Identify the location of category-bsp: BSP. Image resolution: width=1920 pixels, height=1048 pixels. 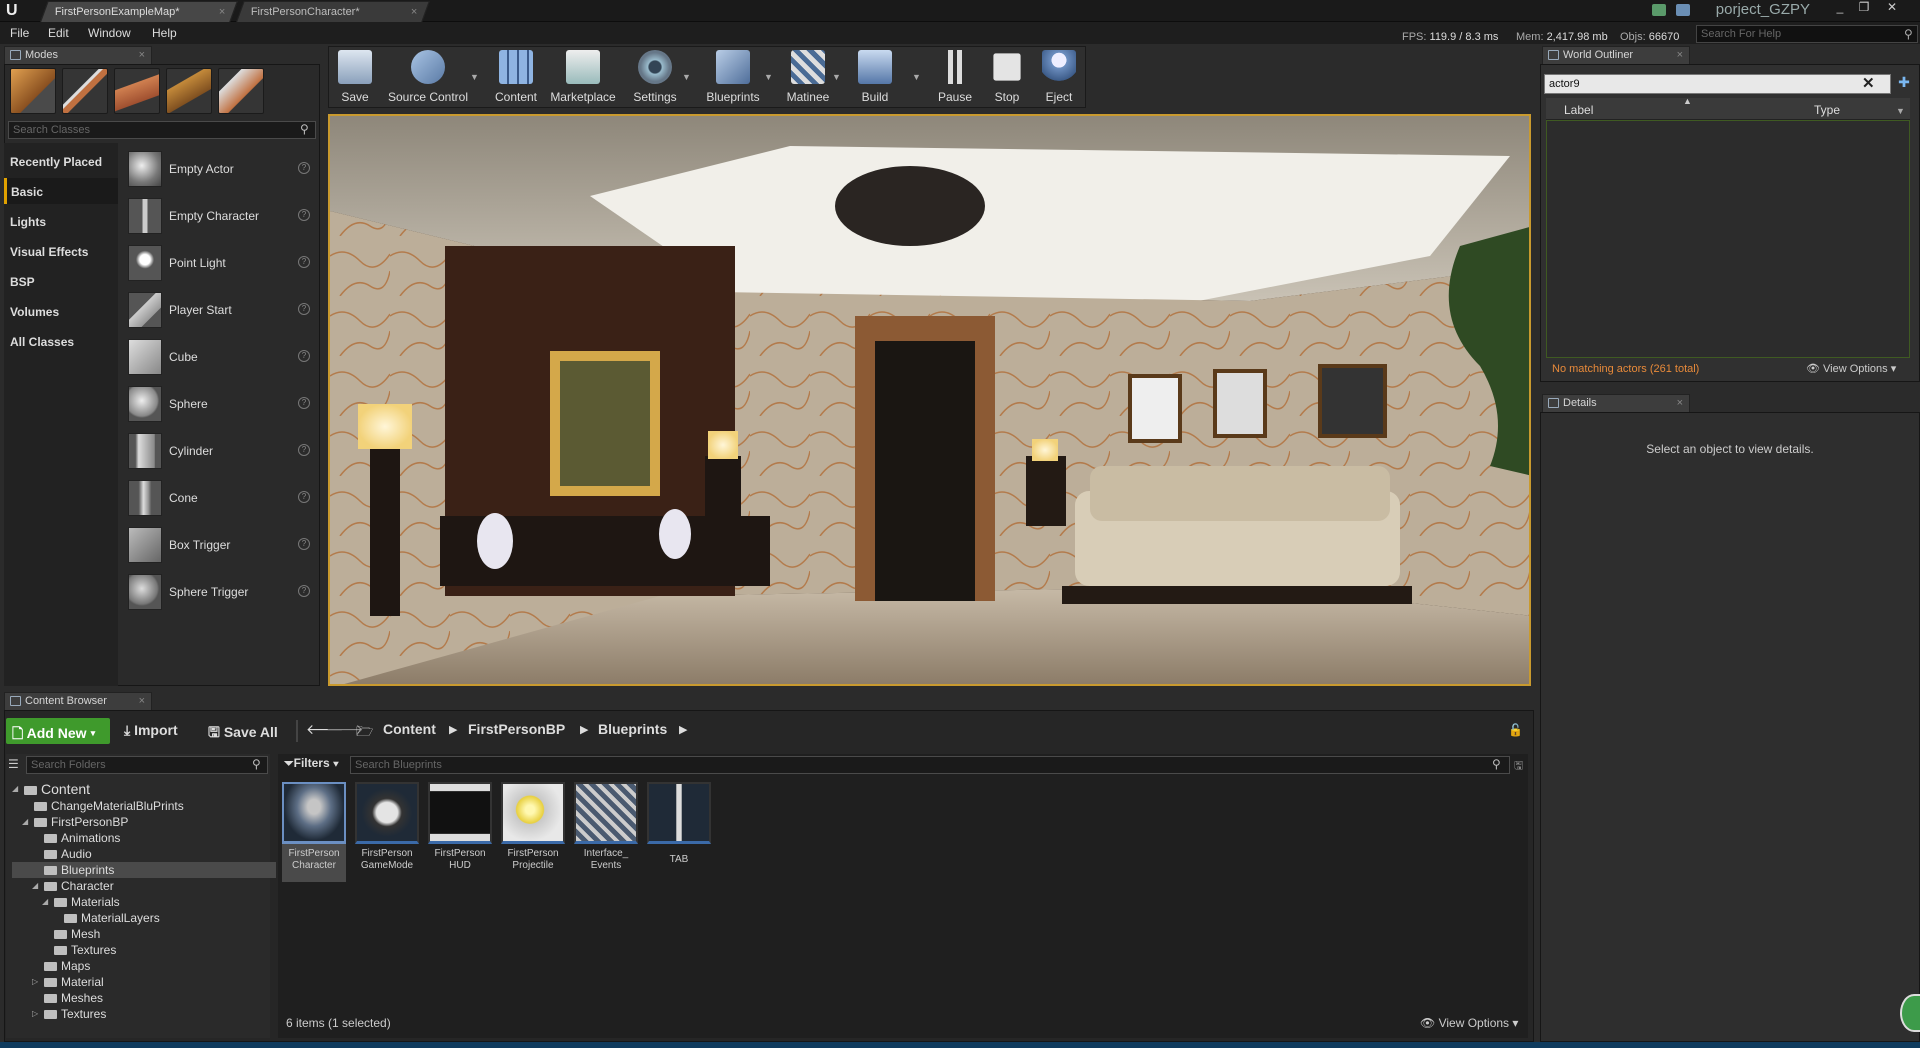
(61, 281).